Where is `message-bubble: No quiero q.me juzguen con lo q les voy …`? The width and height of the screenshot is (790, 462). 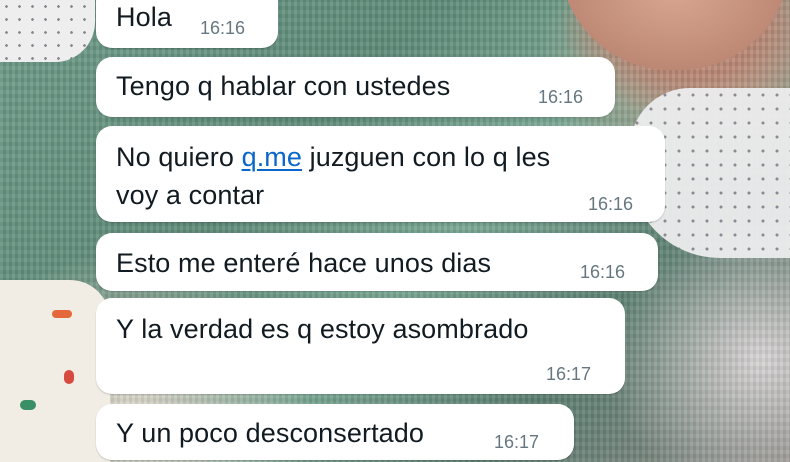 message-bubble: No quiero q.me juzguen con lo q les voy … is located at coordinates (380, 174).